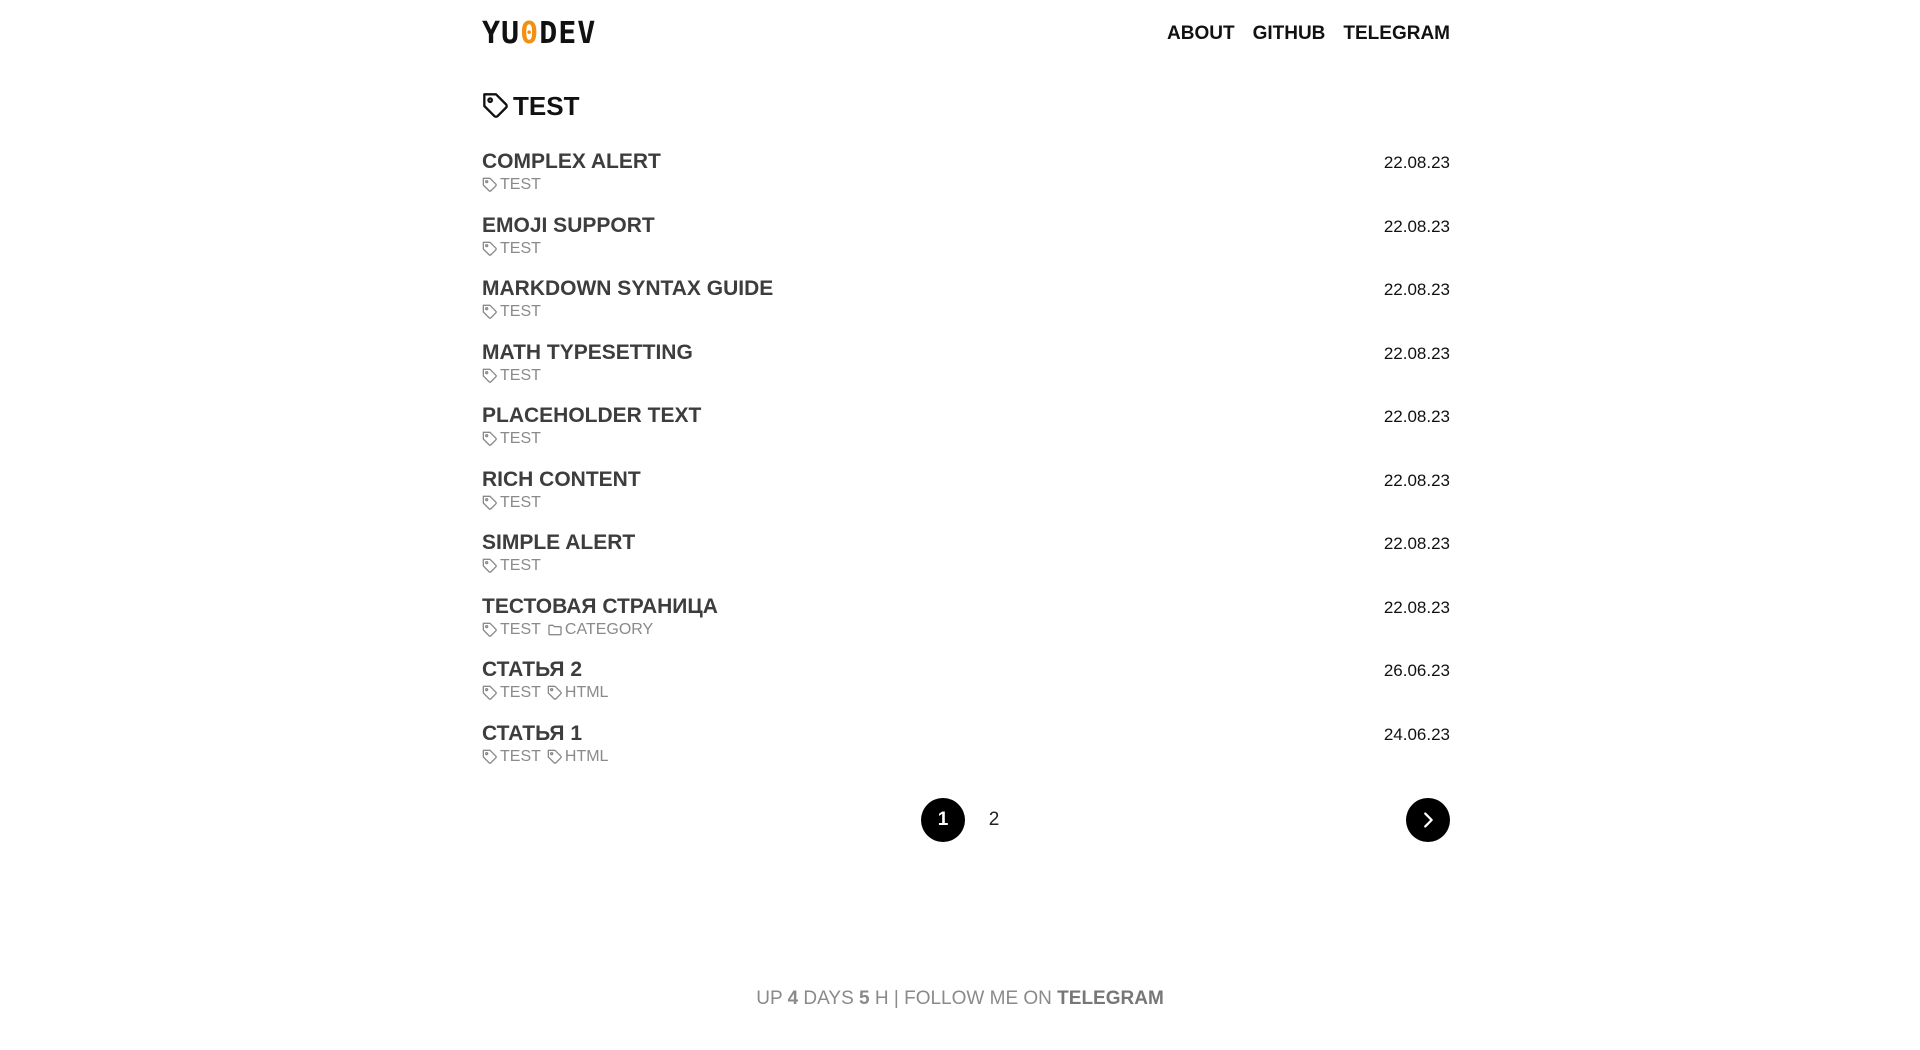  I want to click on chevron-right-icon, so click(1428, 820).